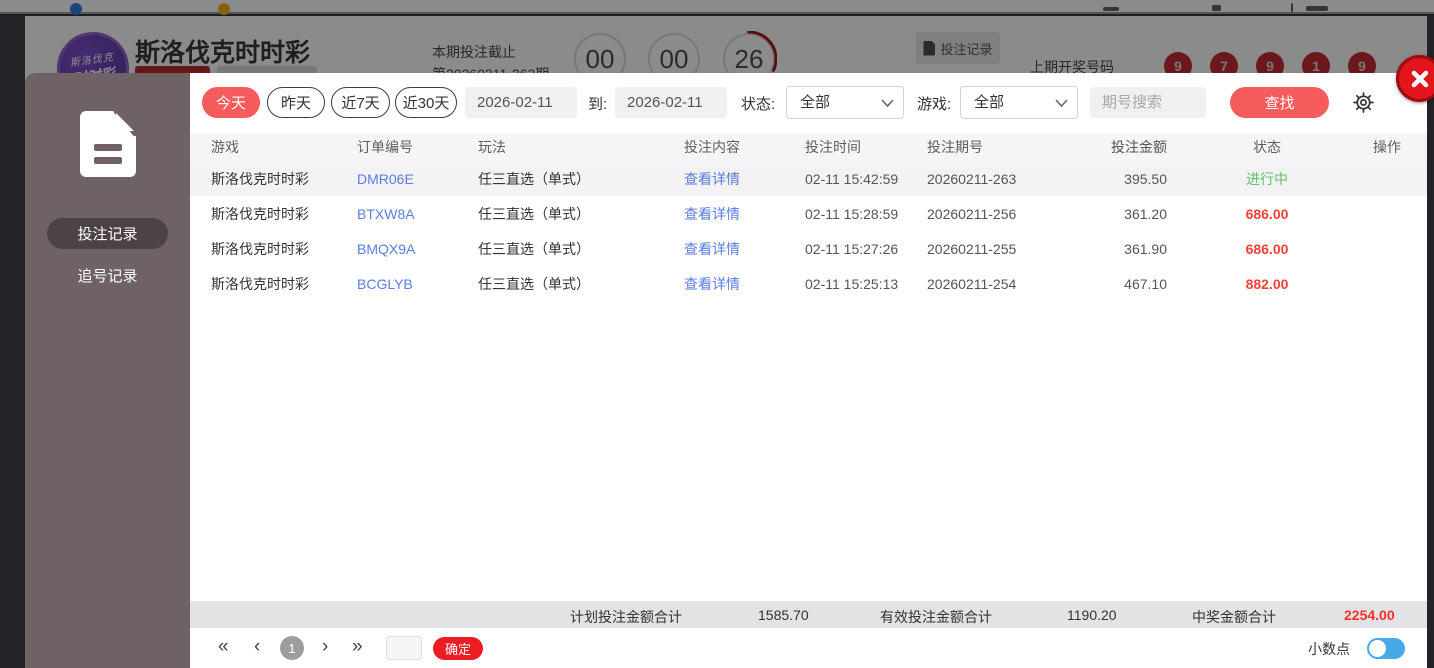 The image size is (1434, 668). Describe the element at coordinates (1145, 283) in the screenshot. I see `cell-amount: 467.10` at that location.